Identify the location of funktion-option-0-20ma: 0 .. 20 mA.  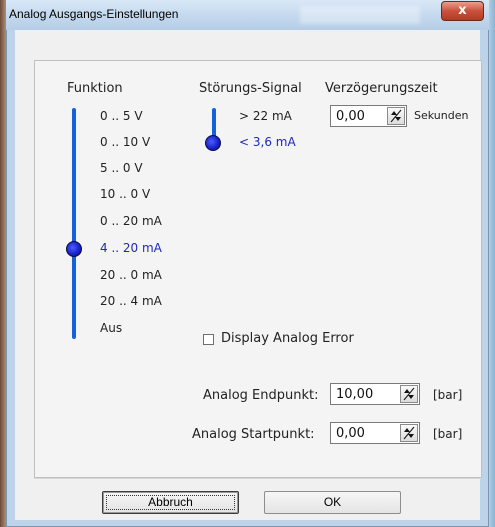
(131, 221).